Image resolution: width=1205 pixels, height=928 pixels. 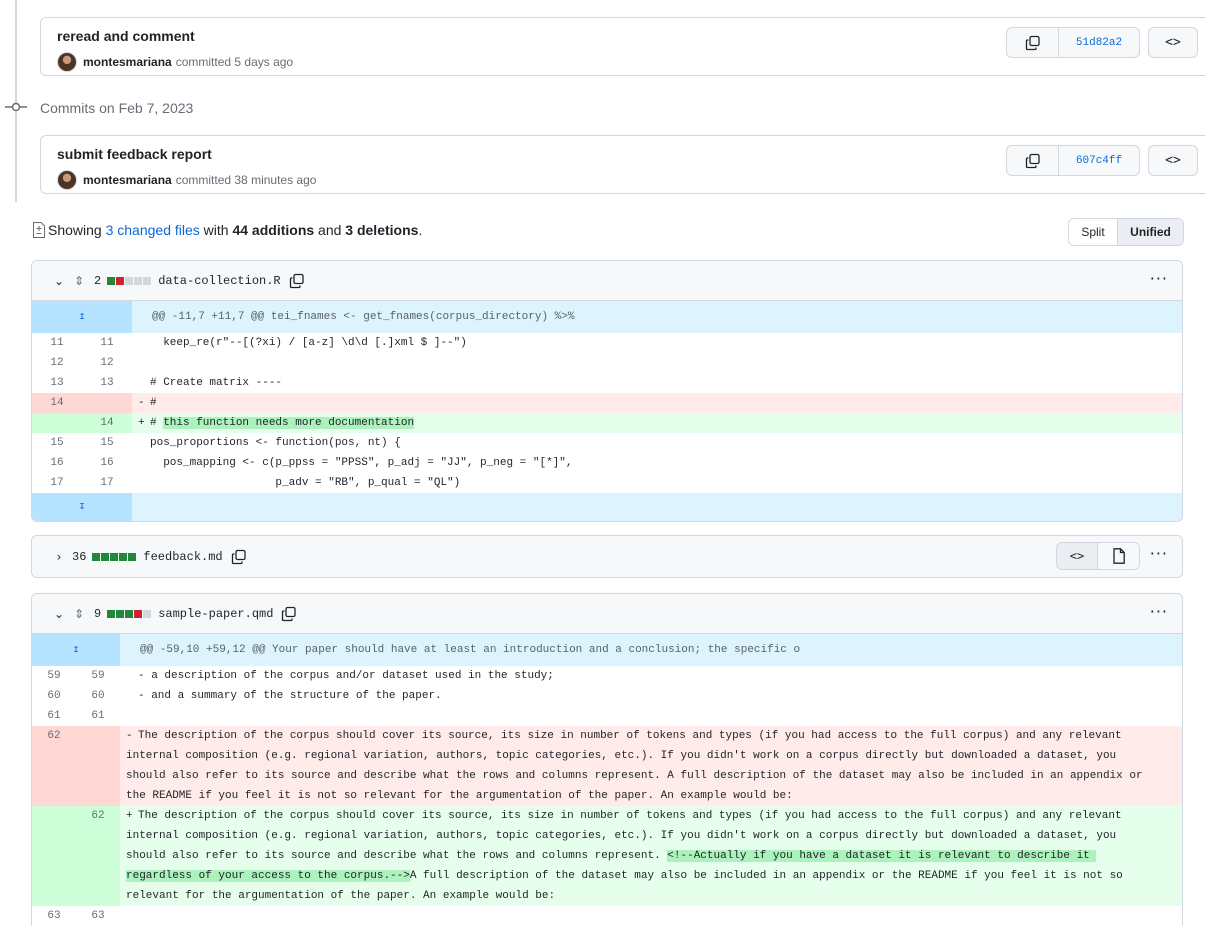 I want to click on old-line-number: 59, so click(x=54, y=676).